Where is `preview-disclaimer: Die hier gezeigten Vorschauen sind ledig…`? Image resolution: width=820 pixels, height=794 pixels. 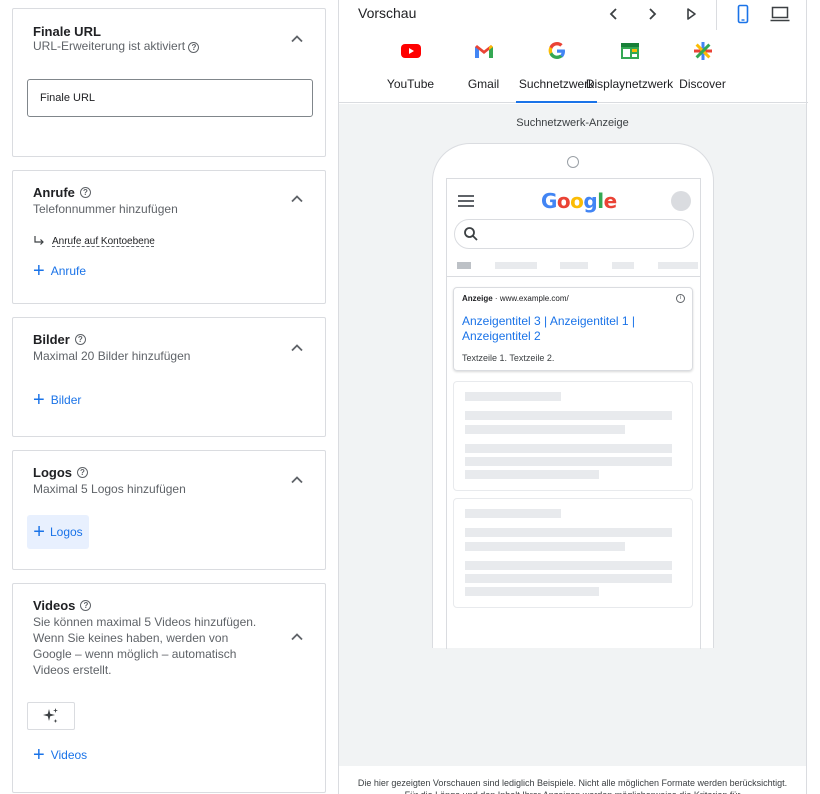
preview-disclaimer: Die hier gezeigten Vorschauen sind ledig… is located at coordinates (572, 780).